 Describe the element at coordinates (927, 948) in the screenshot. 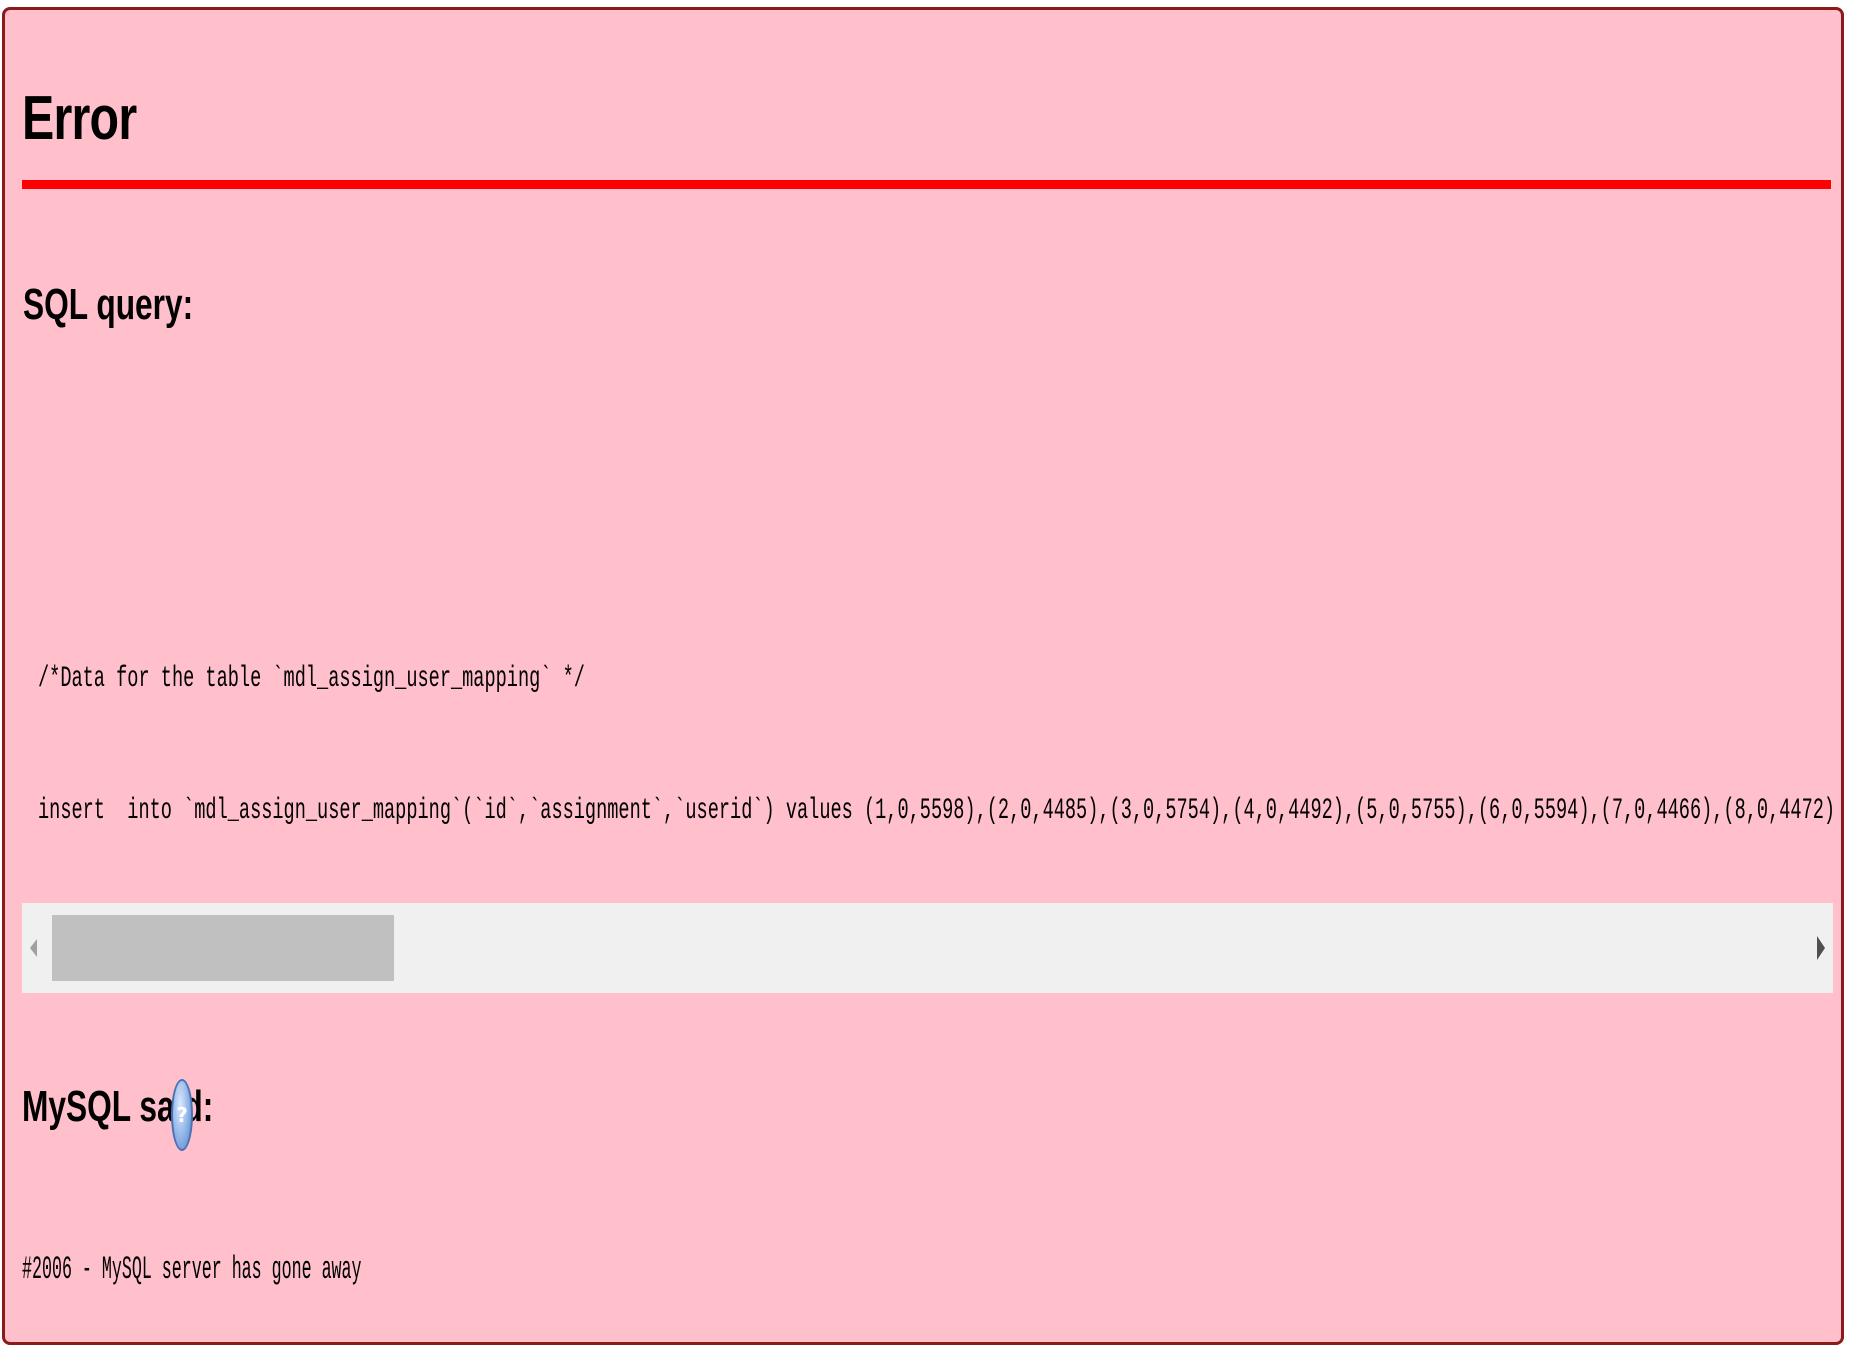

I see `horizontal-scrollbar` at that location.